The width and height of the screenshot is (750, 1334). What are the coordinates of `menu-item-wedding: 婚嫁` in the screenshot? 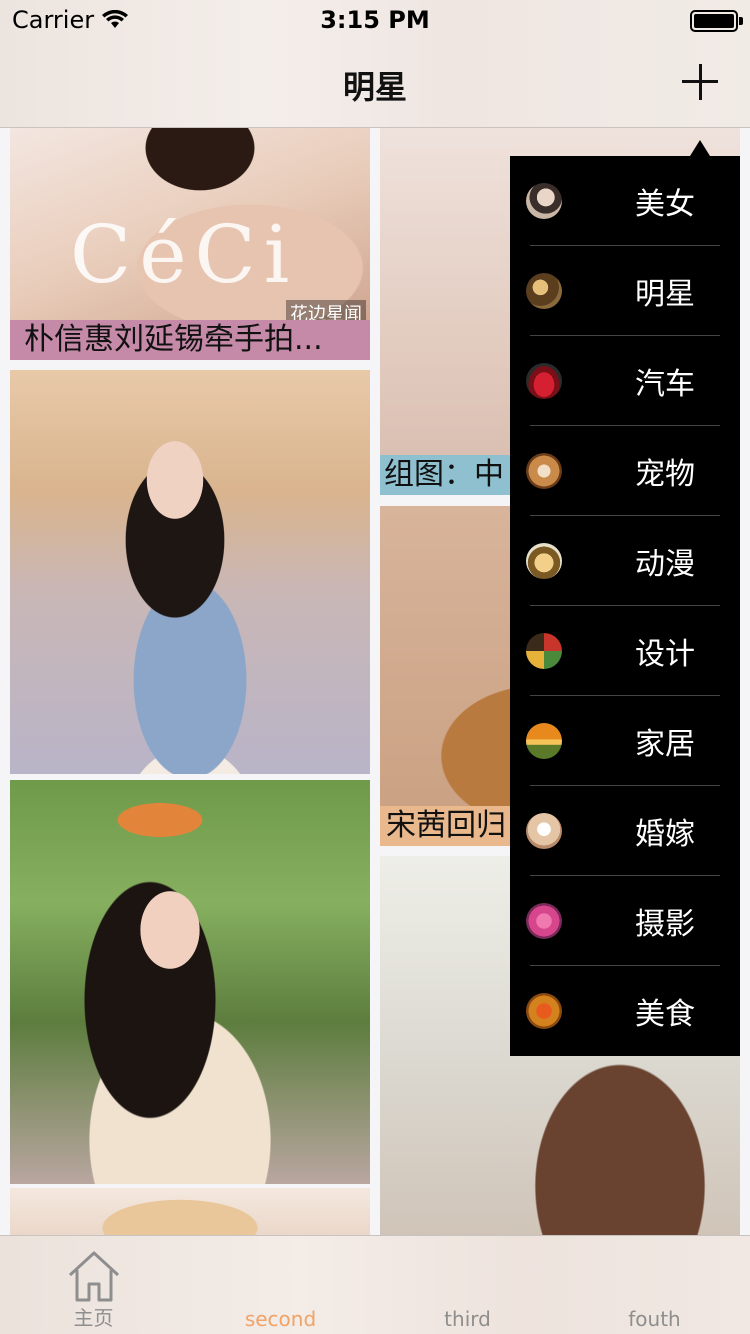 It's located at (625, 831).